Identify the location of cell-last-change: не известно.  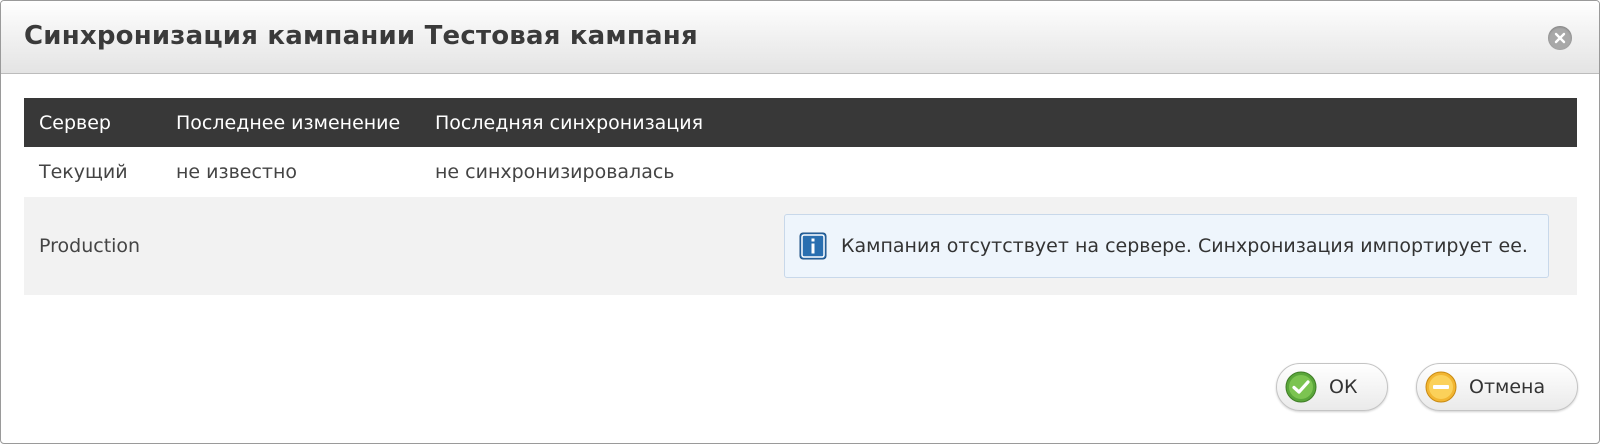
(290, 172).